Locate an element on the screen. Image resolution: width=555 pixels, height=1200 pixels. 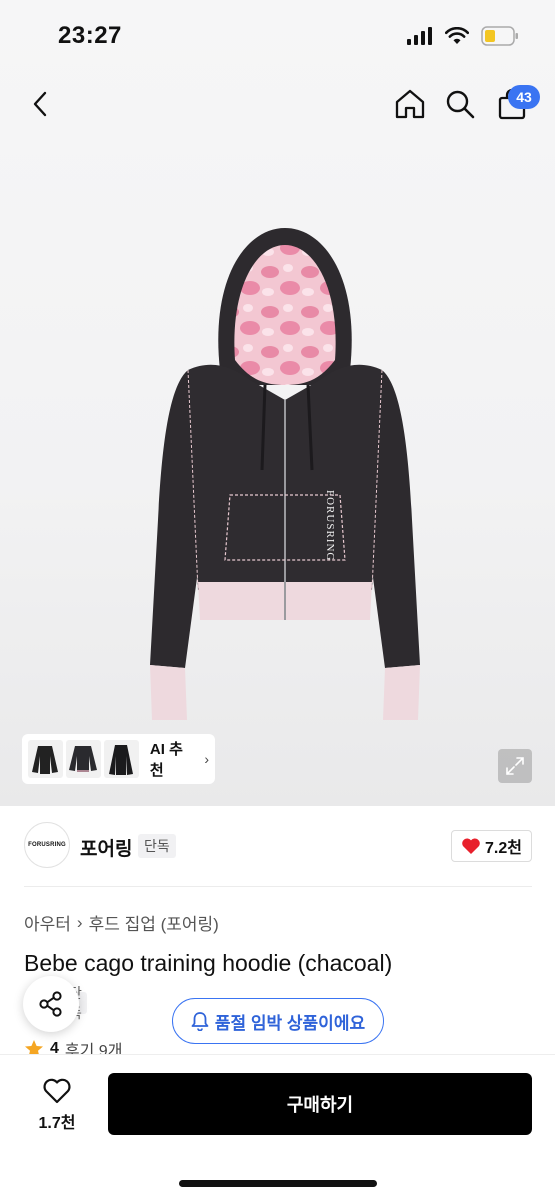
brand-logo-text: FORUSRING is located at coordinates (47, 845).